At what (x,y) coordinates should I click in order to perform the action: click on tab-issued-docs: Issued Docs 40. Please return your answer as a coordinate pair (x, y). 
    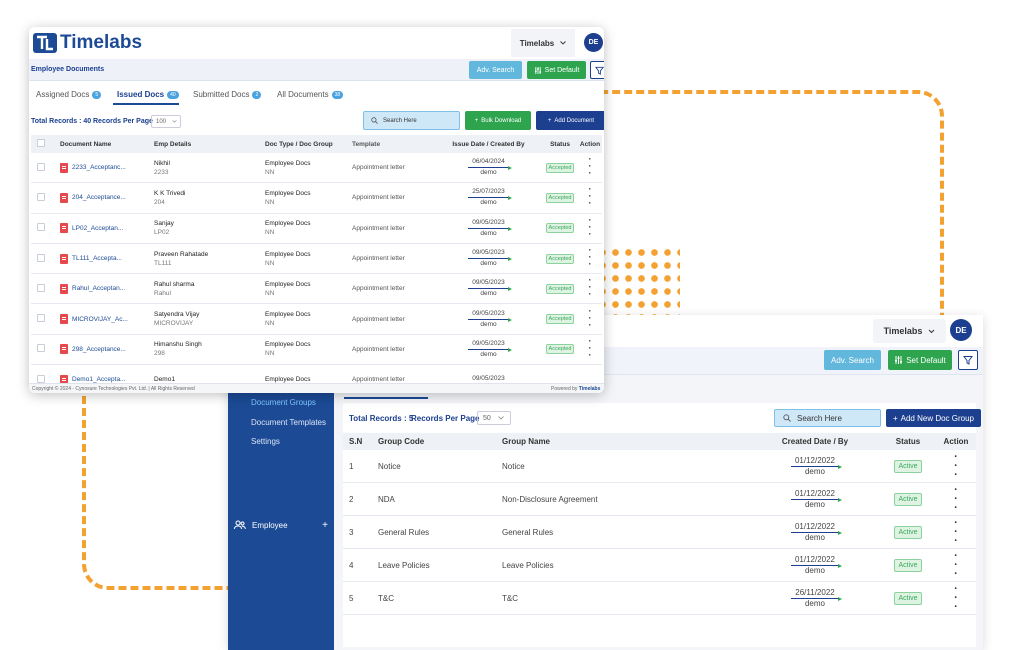
    Looking at the image, I should click on (148, 94).